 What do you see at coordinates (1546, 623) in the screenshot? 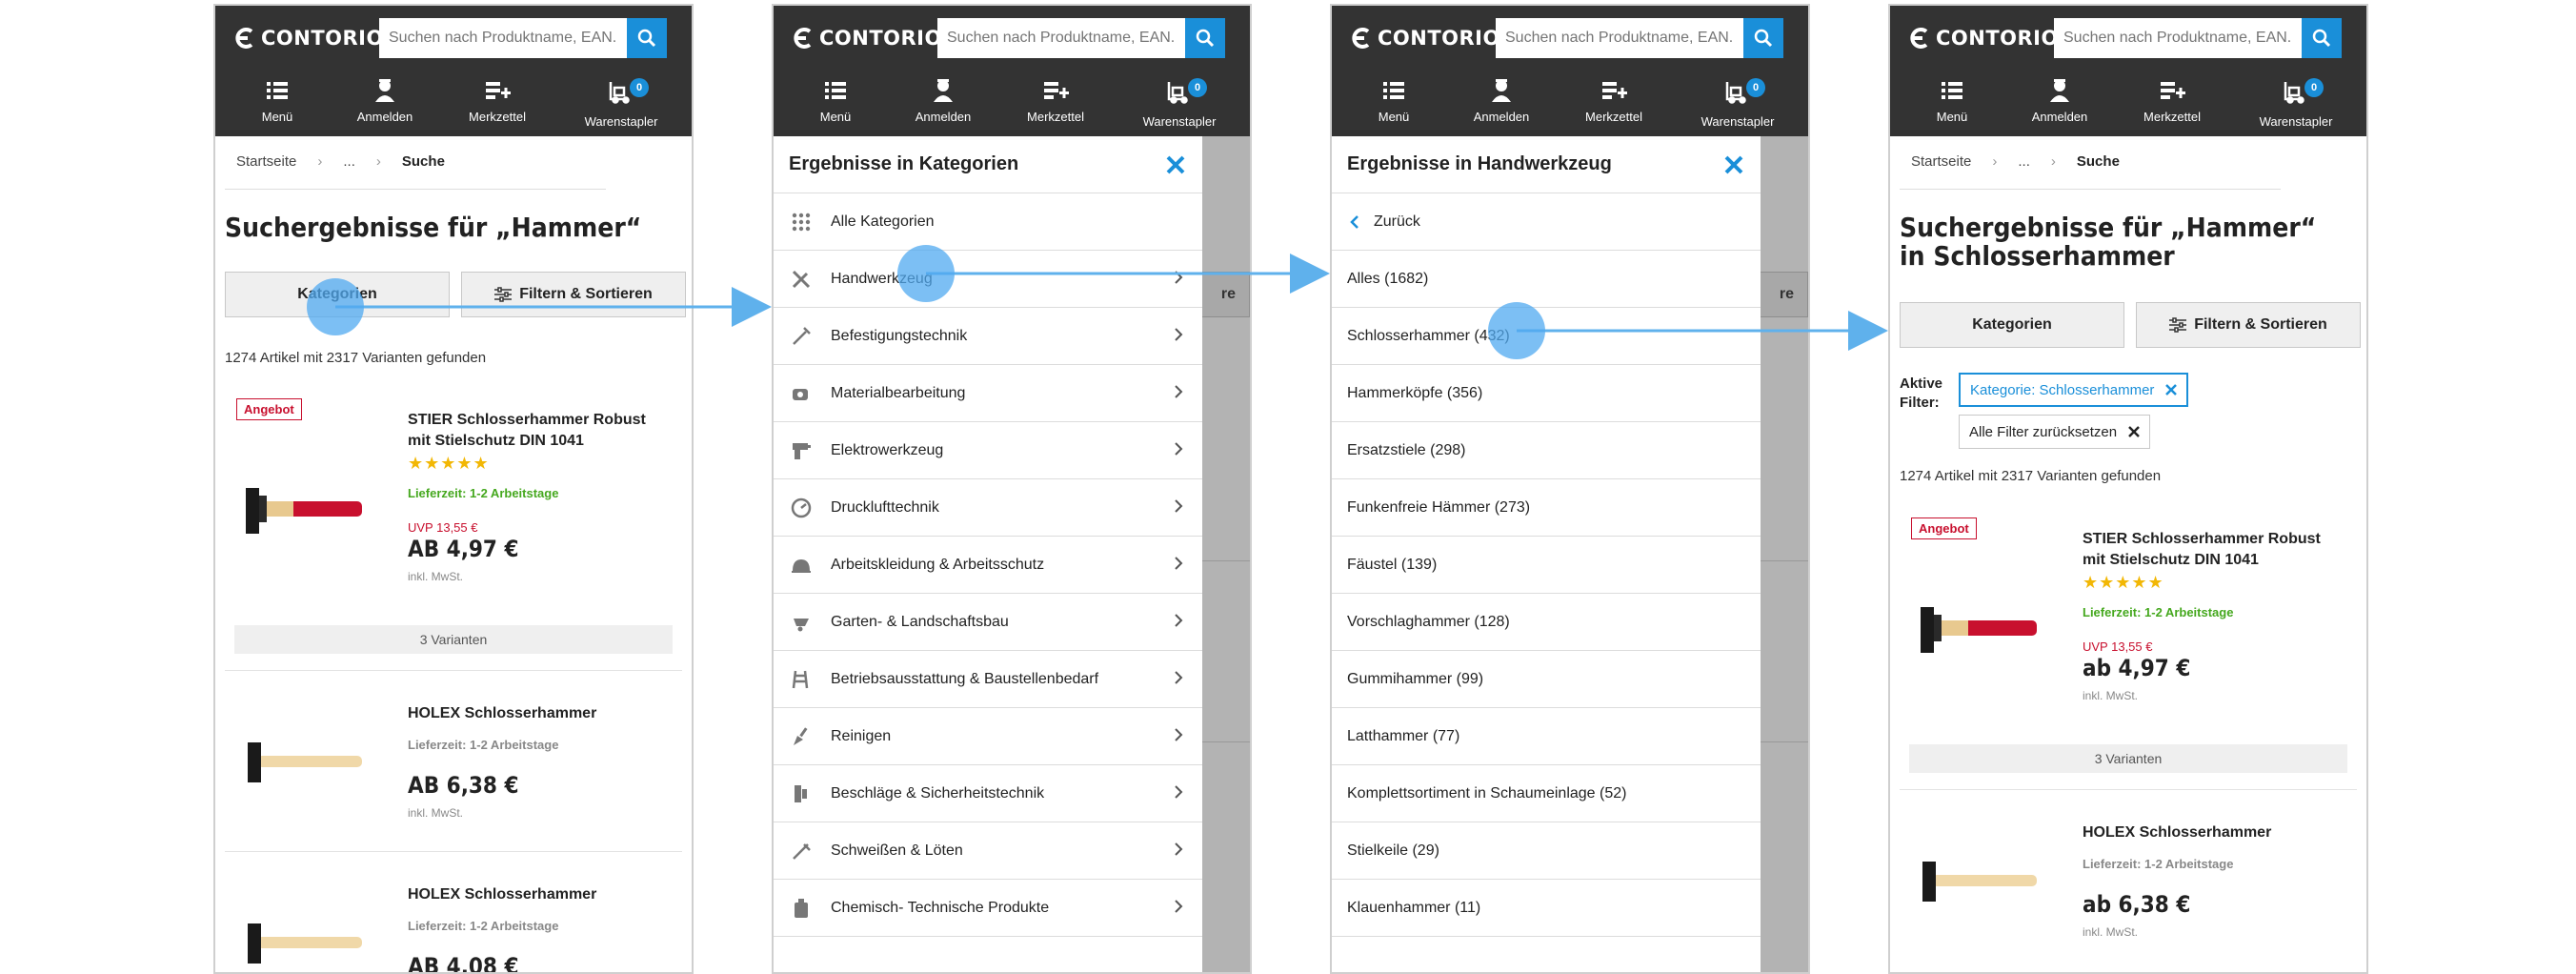
I see `subcategory-item: Vorschlaghammer (128)` at bounding box center [1546, 623].